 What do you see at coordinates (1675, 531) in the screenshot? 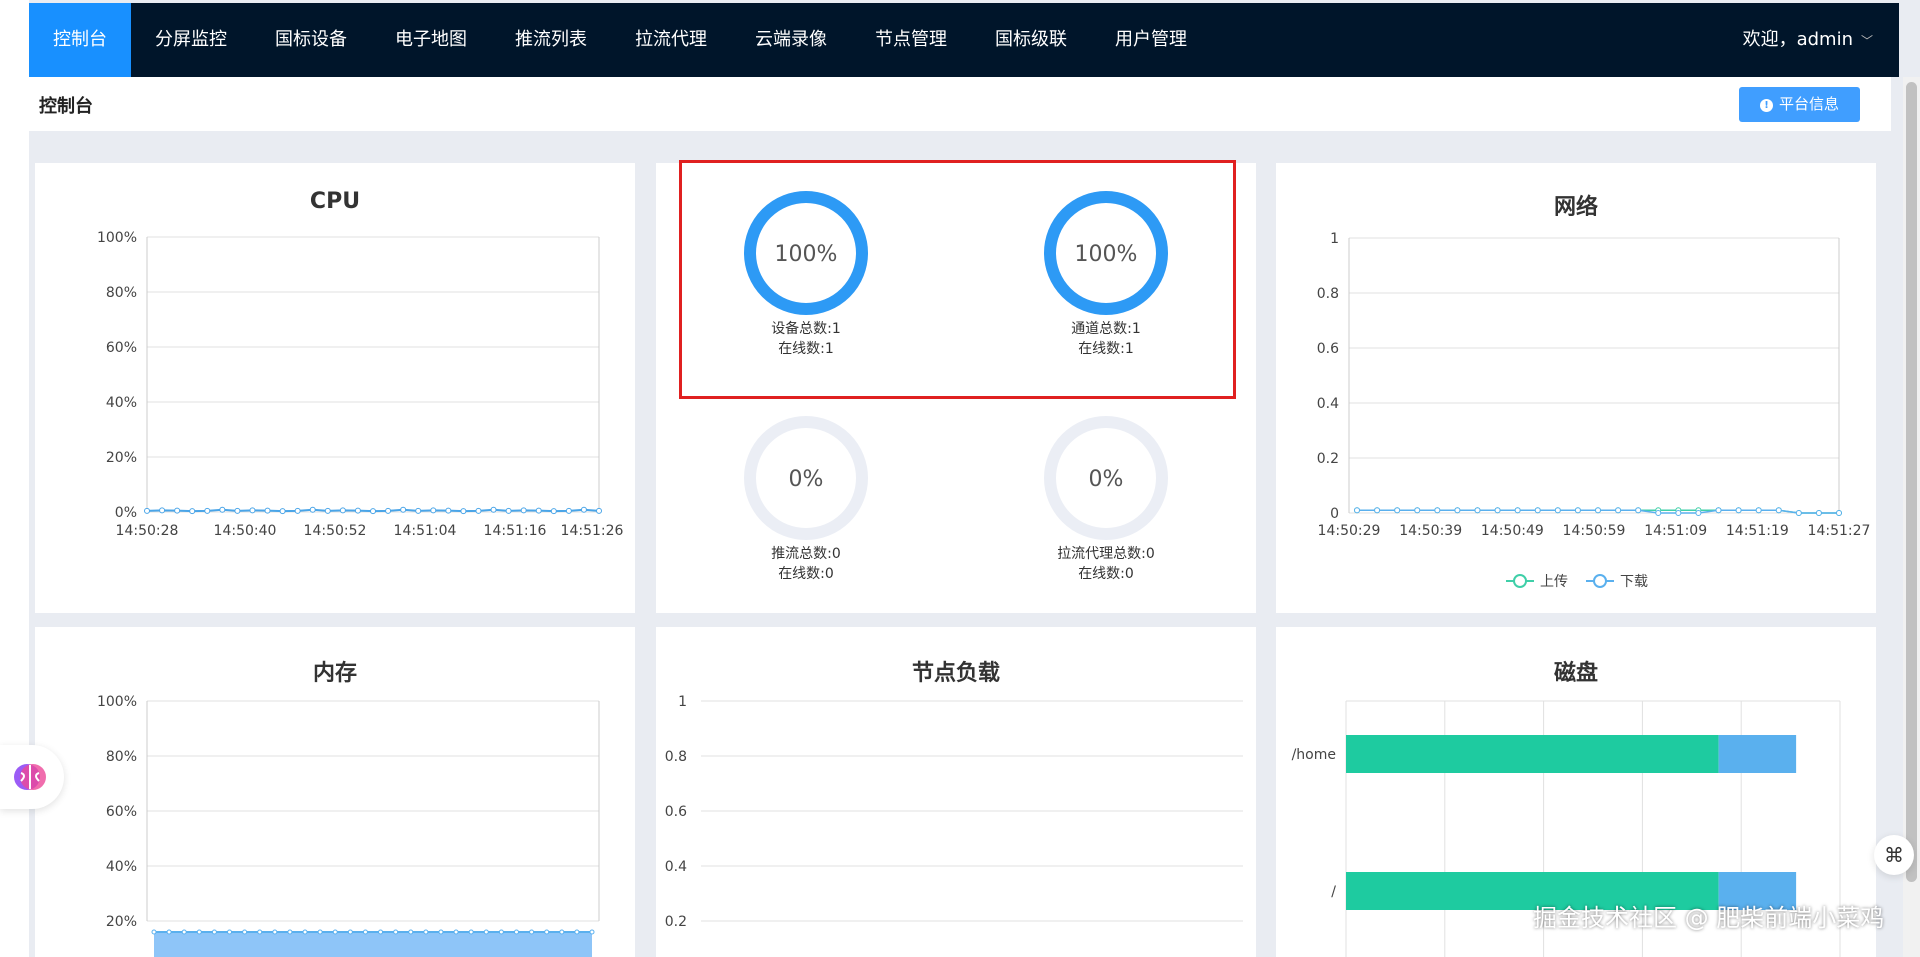
I see `network-x-tick: 14:51:09` at bounding box center [1675, 531].